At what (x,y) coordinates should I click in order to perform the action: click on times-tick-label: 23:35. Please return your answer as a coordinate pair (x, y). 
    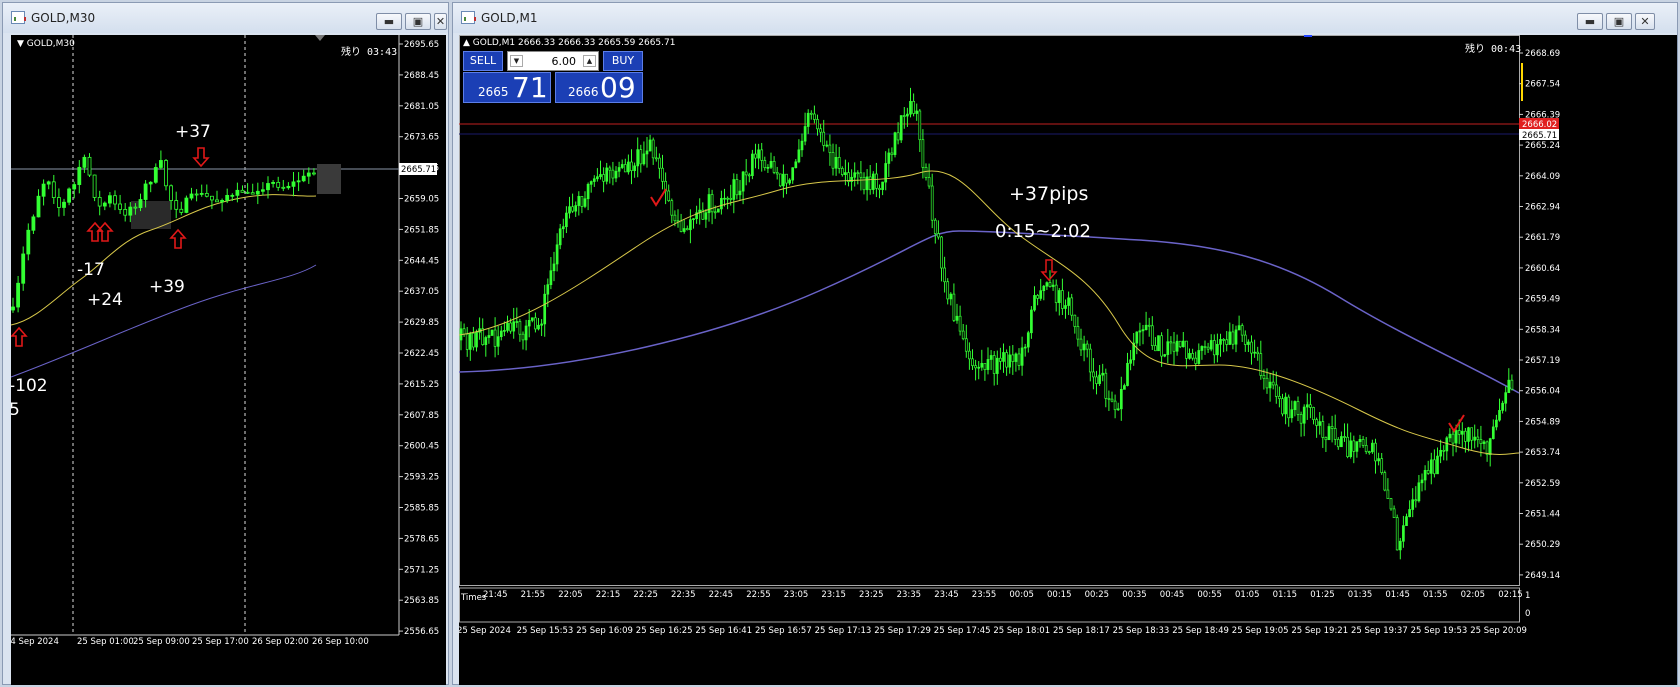
    Looking at the image, I should click on (909, 595).